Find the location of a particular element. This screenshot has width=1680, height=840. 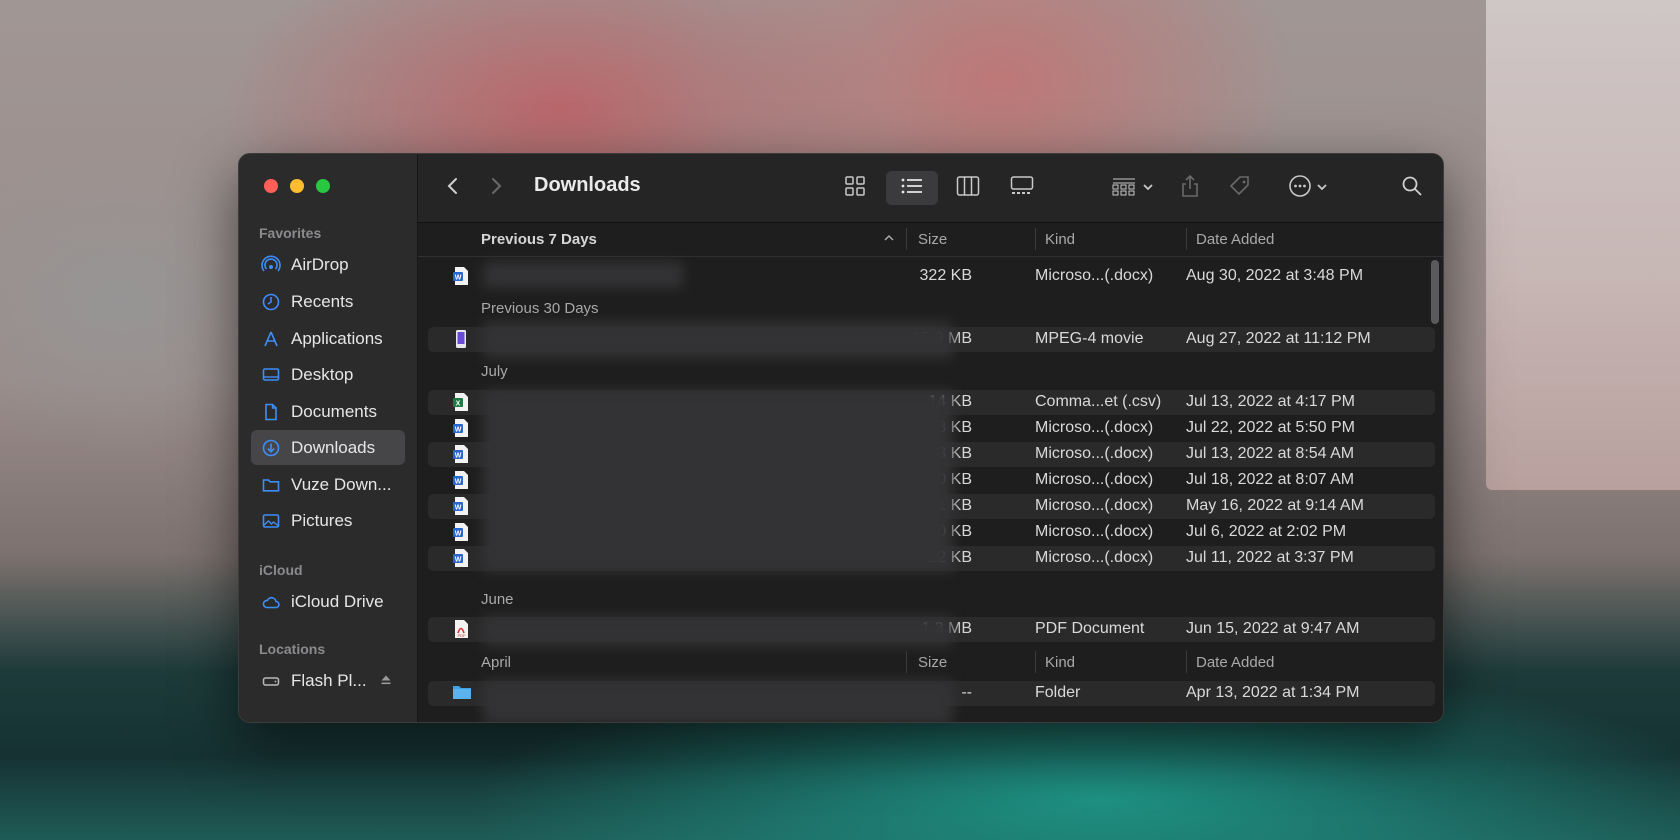

gallery-view-button is located at coordinates (1022, 188).